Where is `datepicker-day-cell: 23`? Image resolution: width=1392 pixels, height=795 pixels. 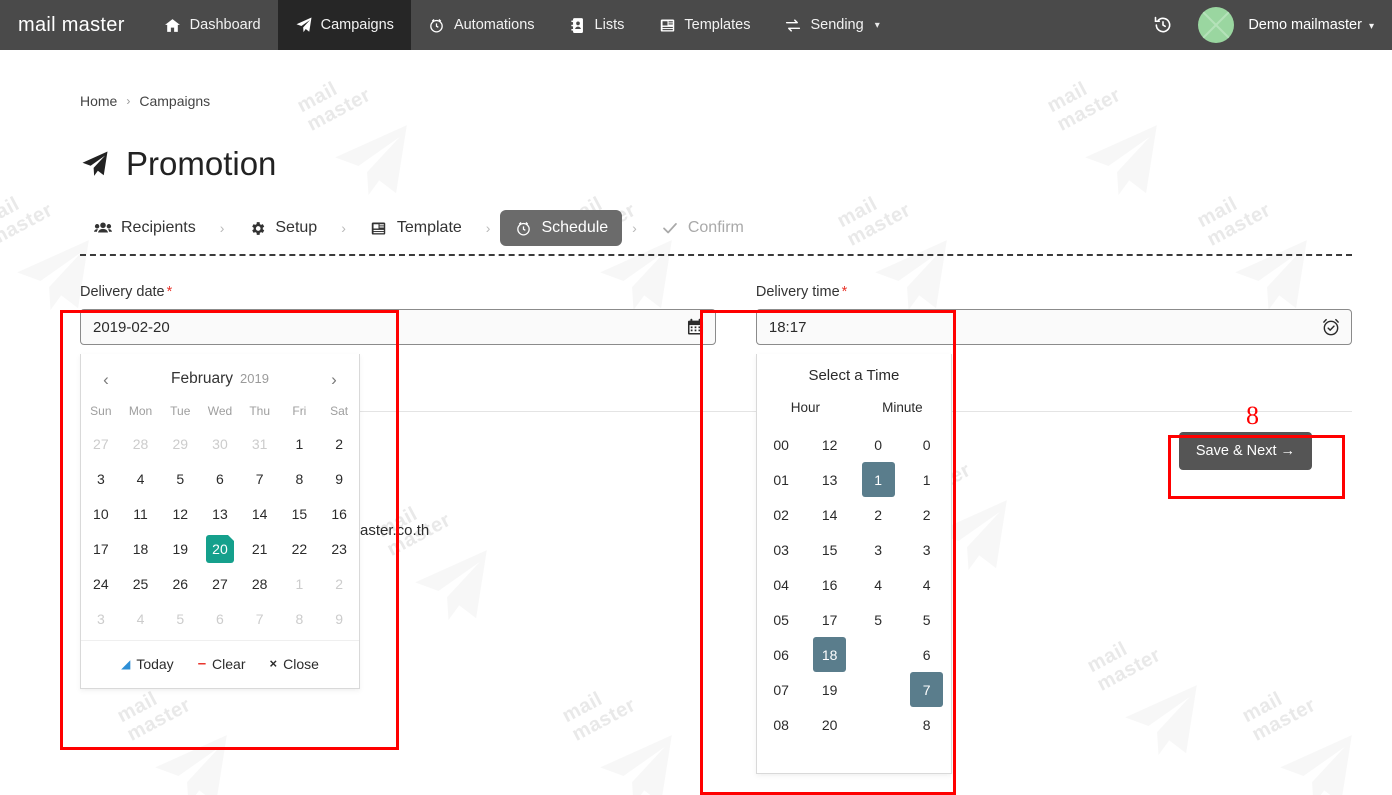 datepicker-day-cell: 23 is located at coordinates (339, 548).